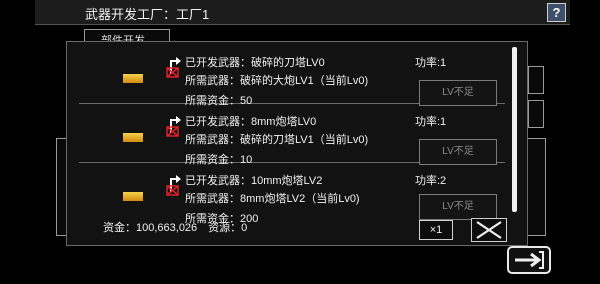 This screenshot has width=600, height=284. I want to click on question-icon: ?, so click(556, 12).